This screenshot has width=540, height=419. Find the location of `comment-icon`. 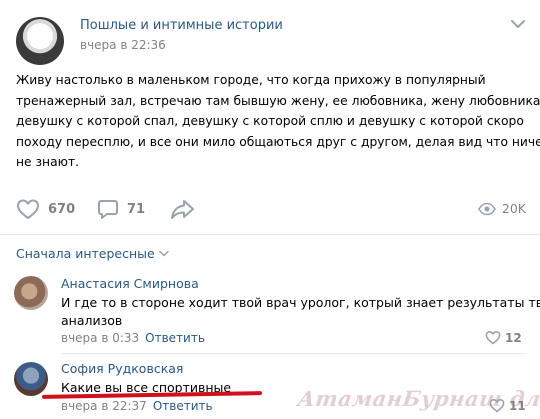

comment-icon is located at coordinates (108, 209).